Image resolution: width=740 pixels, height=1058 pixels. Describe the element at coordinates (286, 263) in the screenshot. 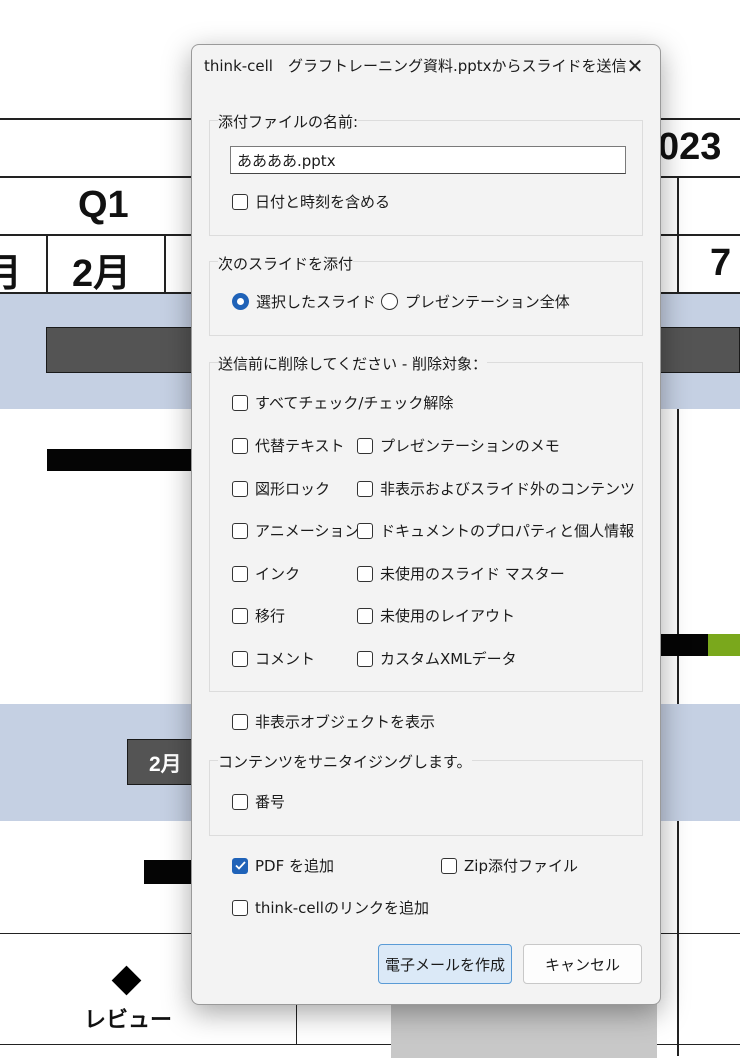

I see `slides-group-label: 次のスライドを添付` at that location.